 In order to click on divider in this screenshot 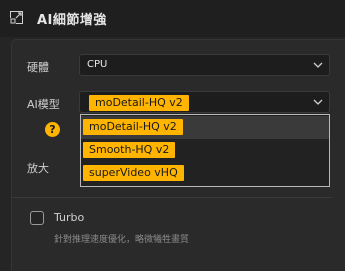, I will do `click(172, 197)`.